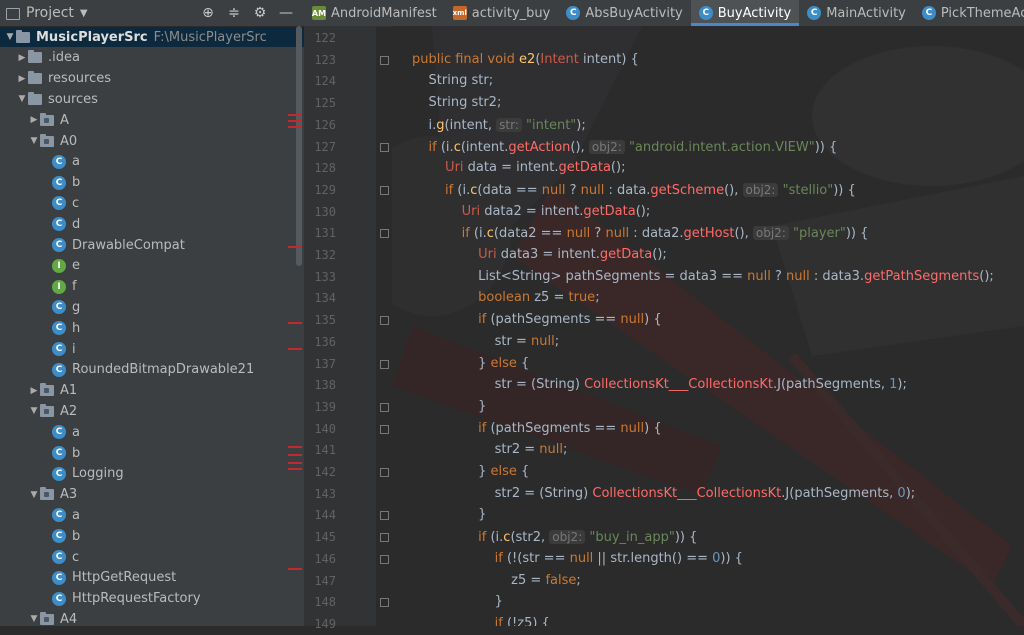 The height and width of the screenshot is (635, 1024). I want to click on code-token: ;, so click(499, 103).